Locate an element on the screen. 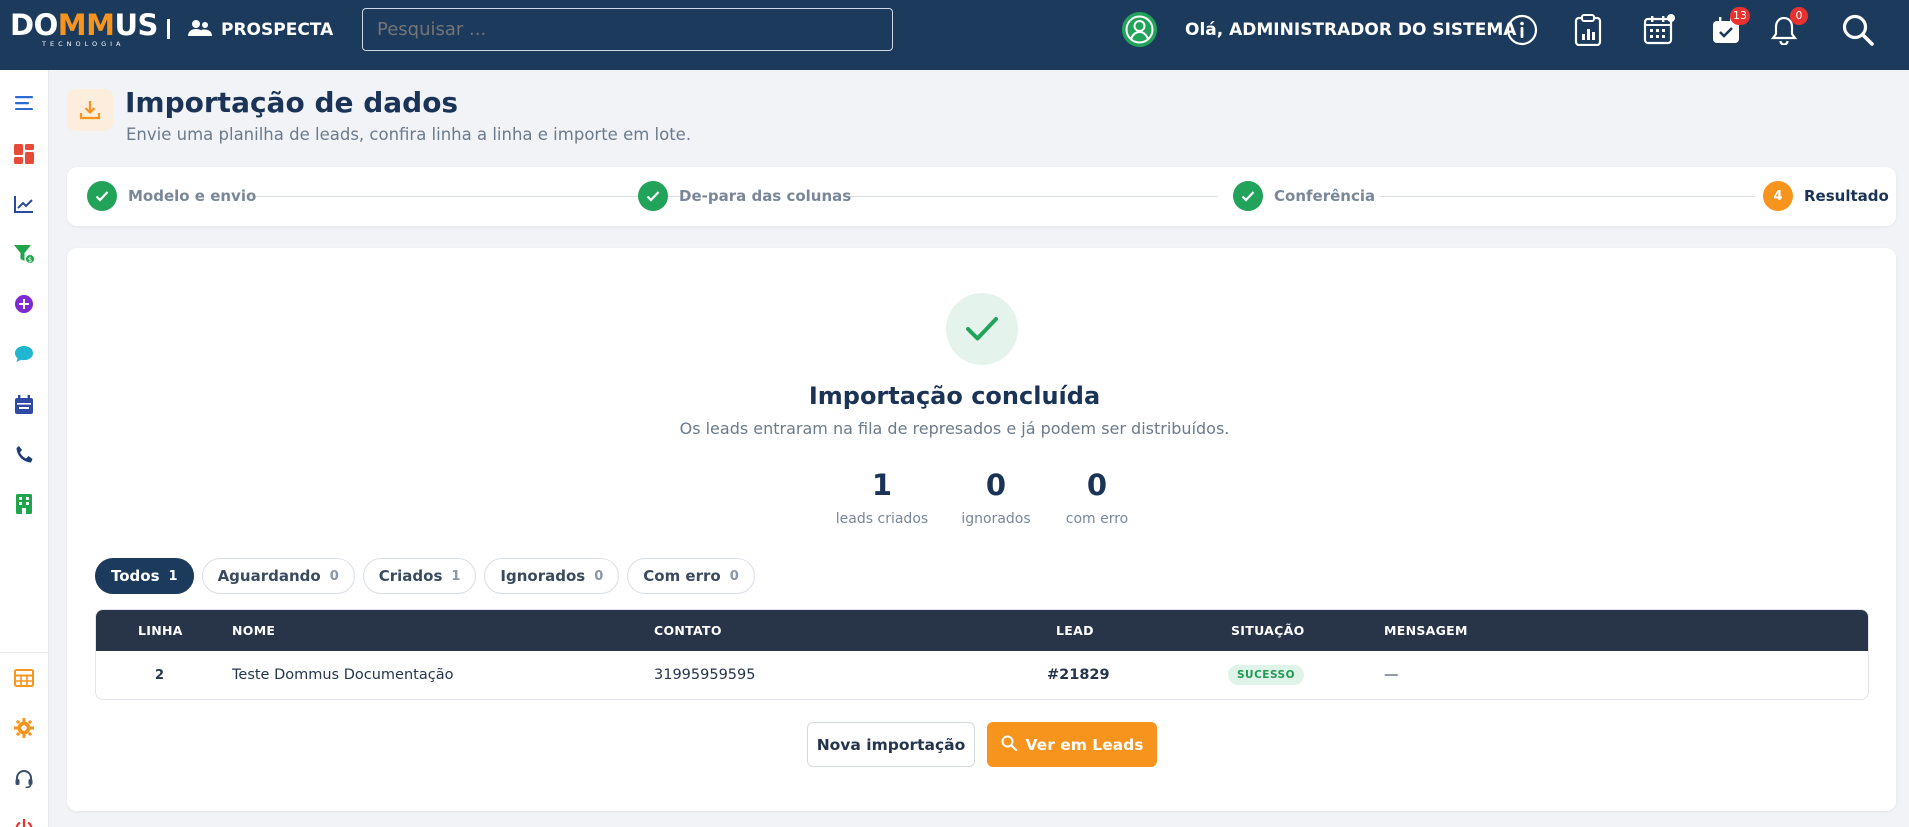 The image size is (1909, 827). column-header-contato: CONTATO is located at coordinates (688, 630).